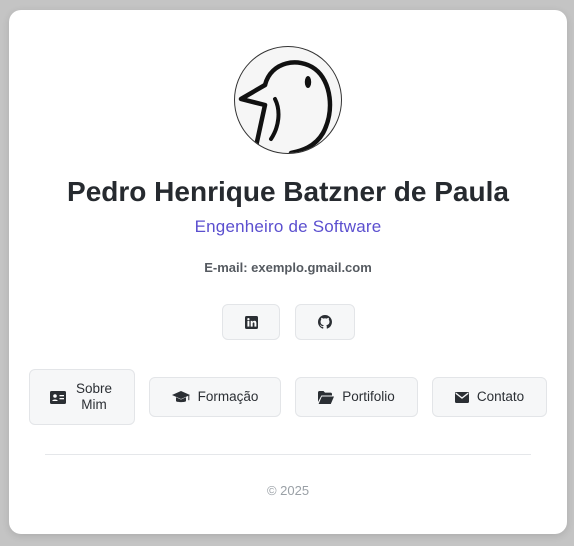 The width and height of the screenshot is (574, 546). What do you see at coordinates (288, 267) in the screenshot?
I see `profile-email: E-mail: exemplo.gmail.com` at bounding box center [288, 267].